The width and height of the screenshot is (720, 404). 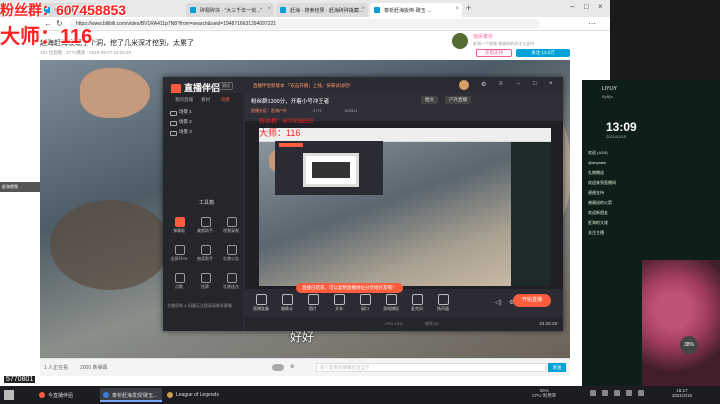 I want to click on camera-button: 摄像头, so click(x=287, y=304).